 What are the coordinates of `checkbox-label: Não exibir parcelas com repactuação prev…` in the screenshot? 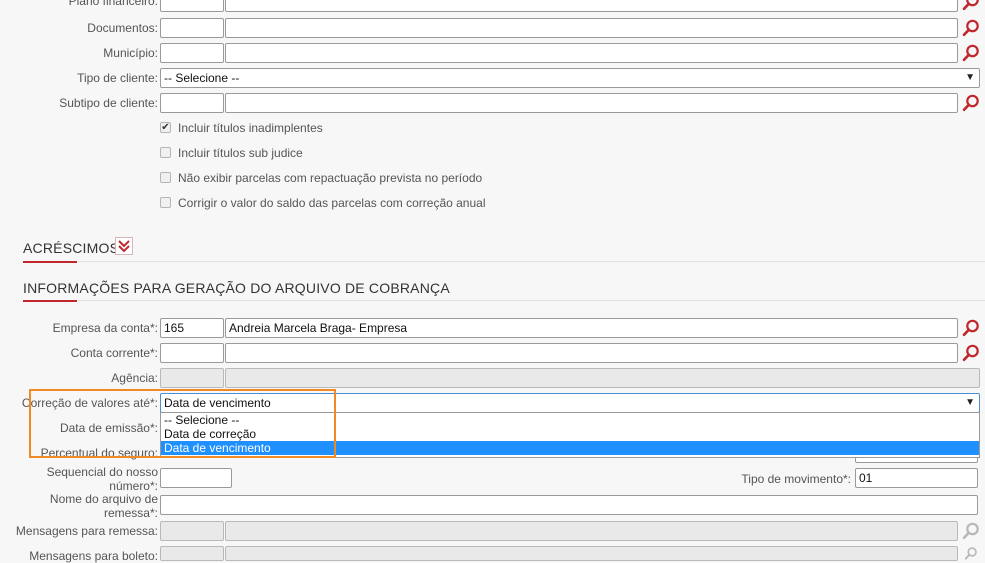 It's located at (330, 178).